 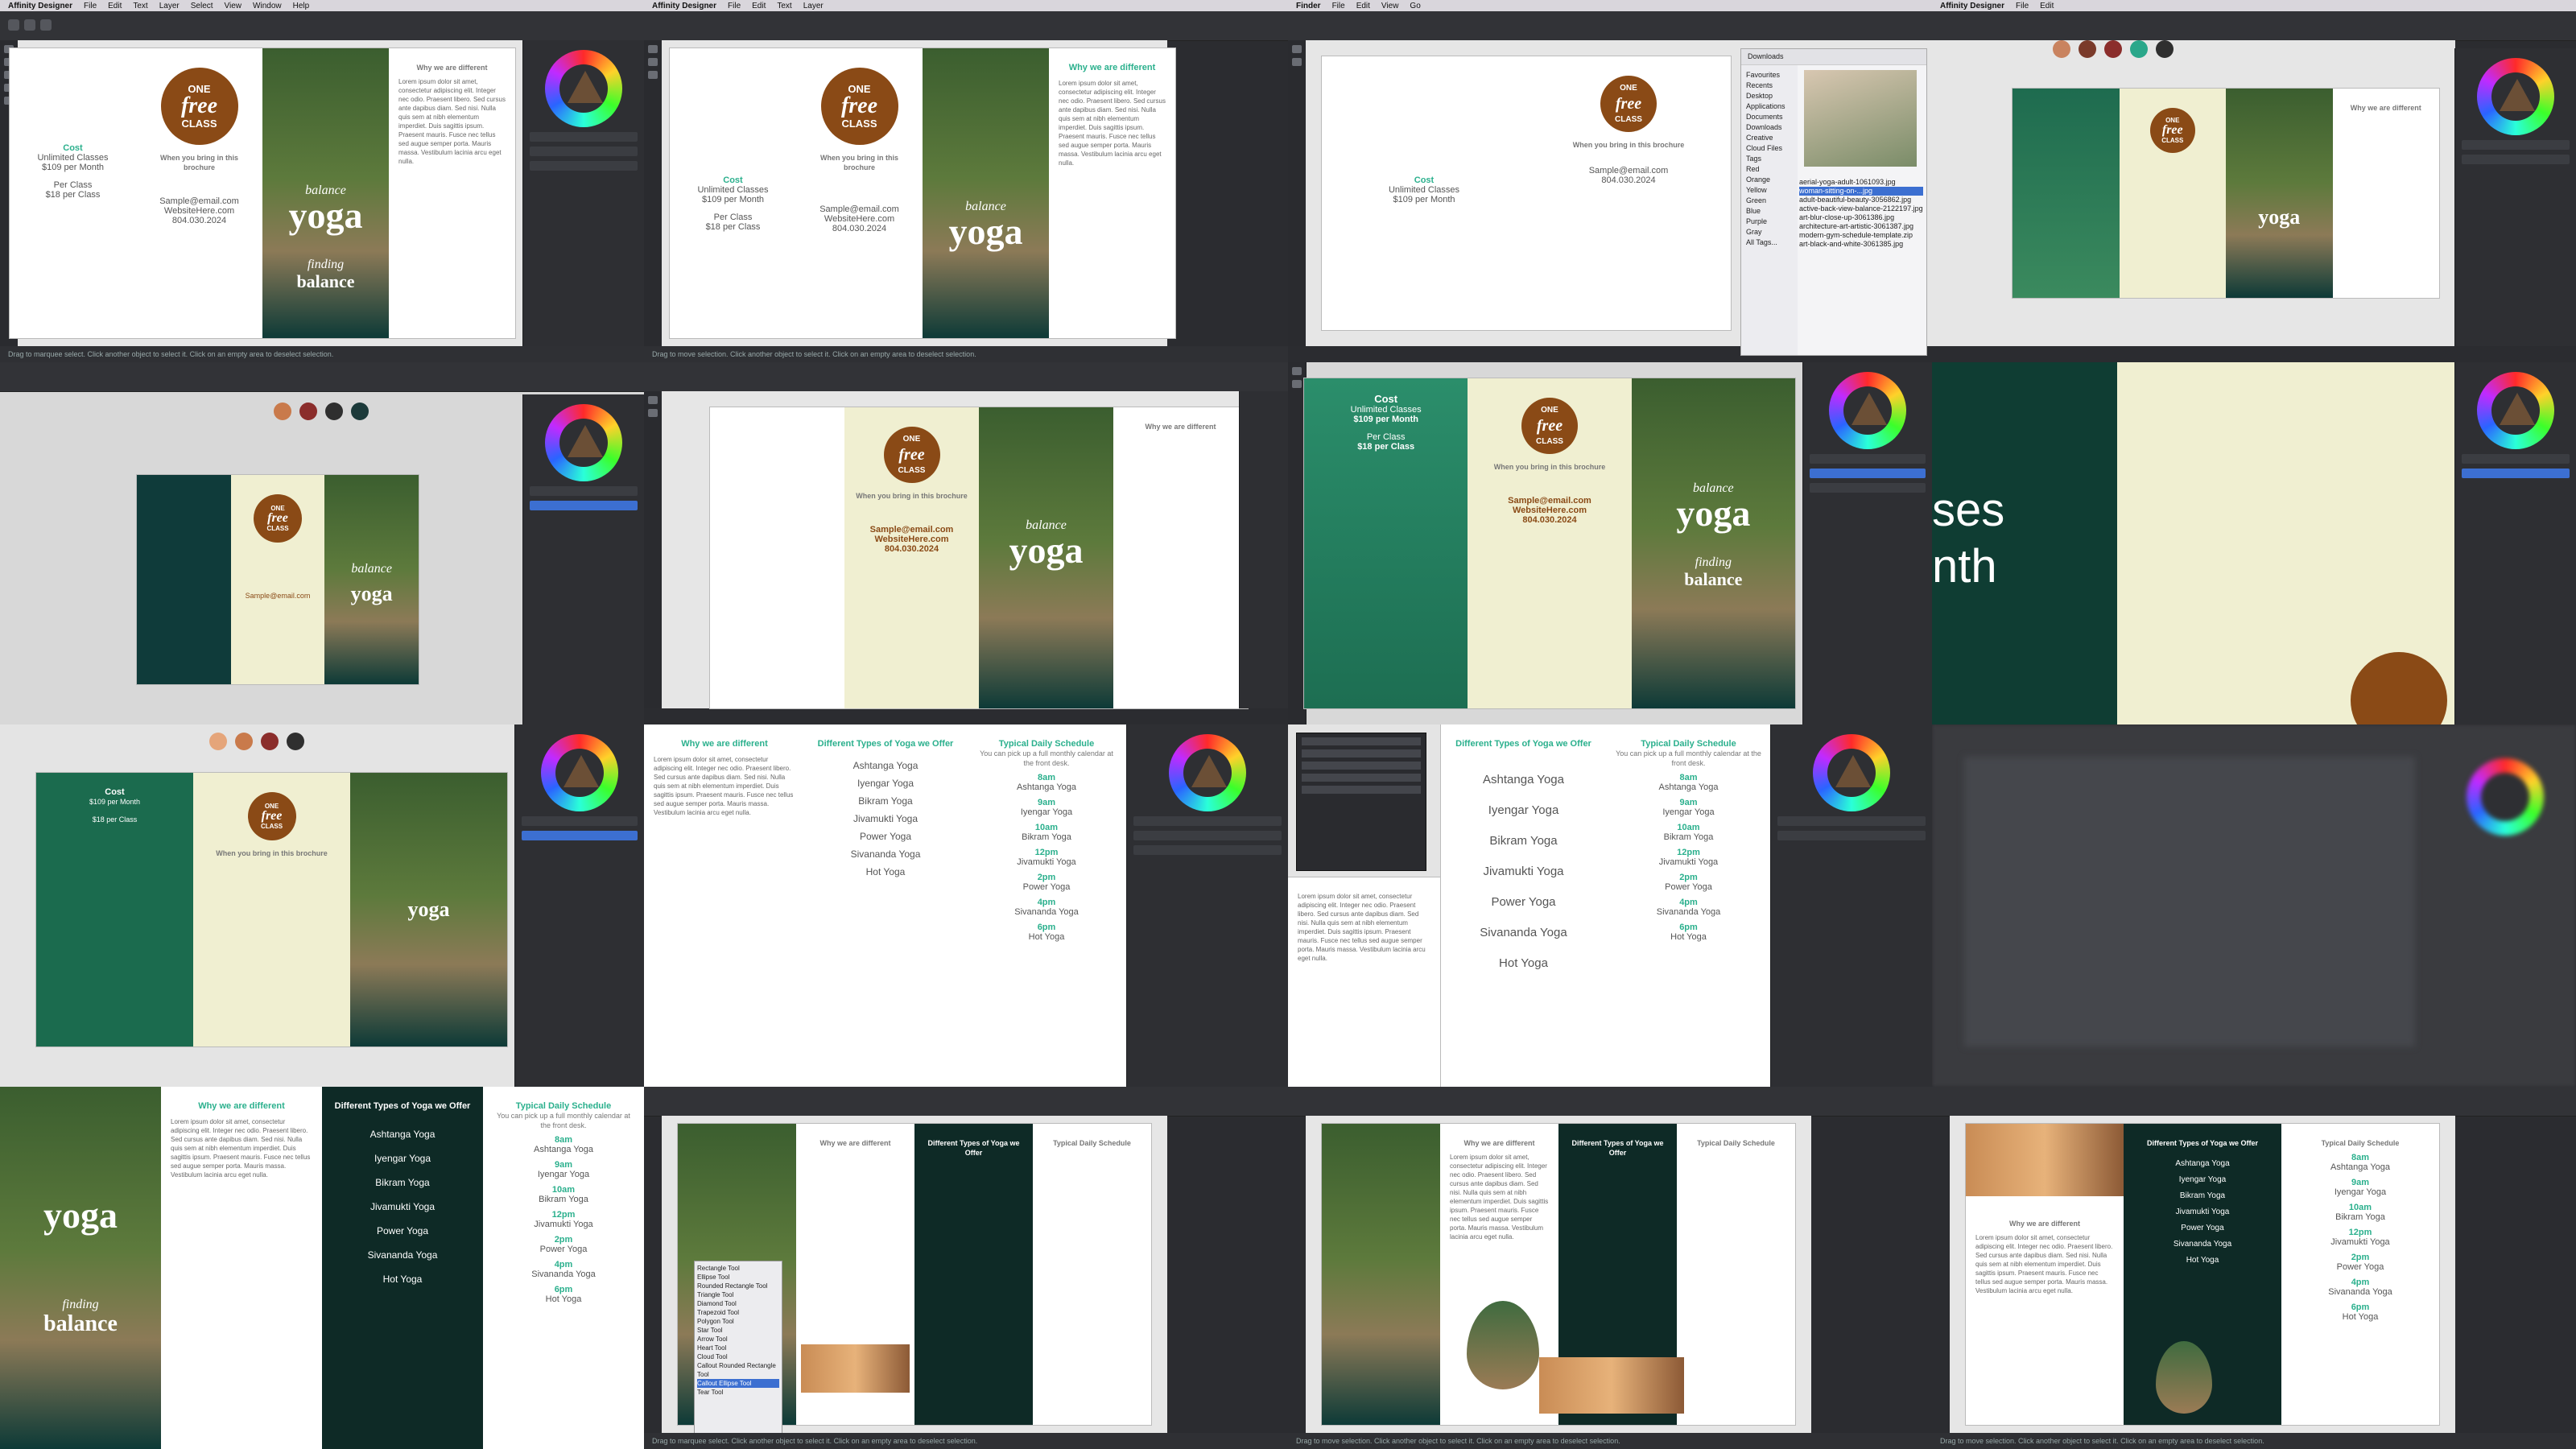 What do you see at coordinates (29, 25) in the screenshot?
I see `toolbar-button` at bounding box center [29, 25].